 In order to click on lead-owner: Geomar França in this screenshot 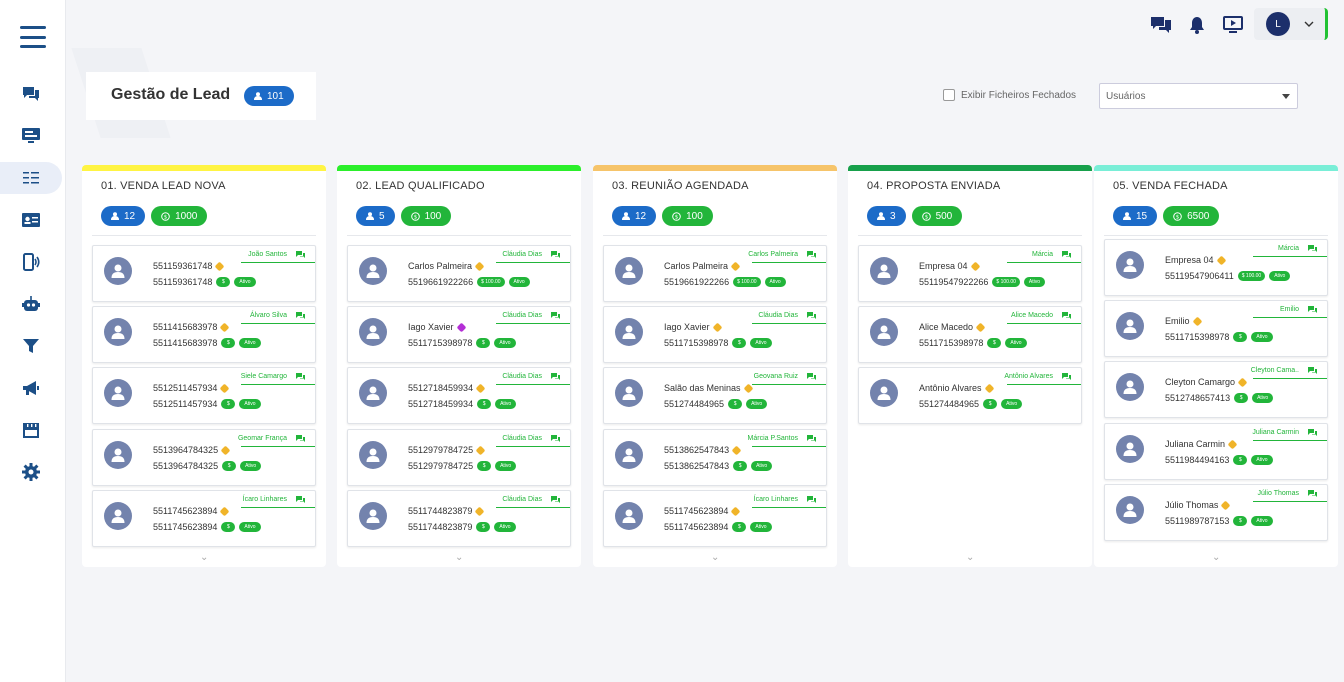, I will do `click(262, 438)`.